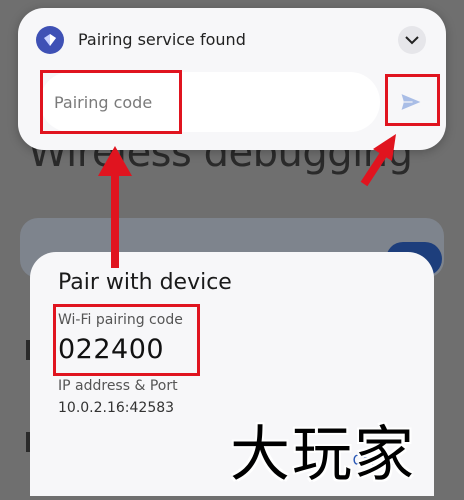 The image size is (464, 500). What do you see at coordinates (115, 207) in the screenshot?
I see `arrow-up-icon` at bounding box center [115, 207].